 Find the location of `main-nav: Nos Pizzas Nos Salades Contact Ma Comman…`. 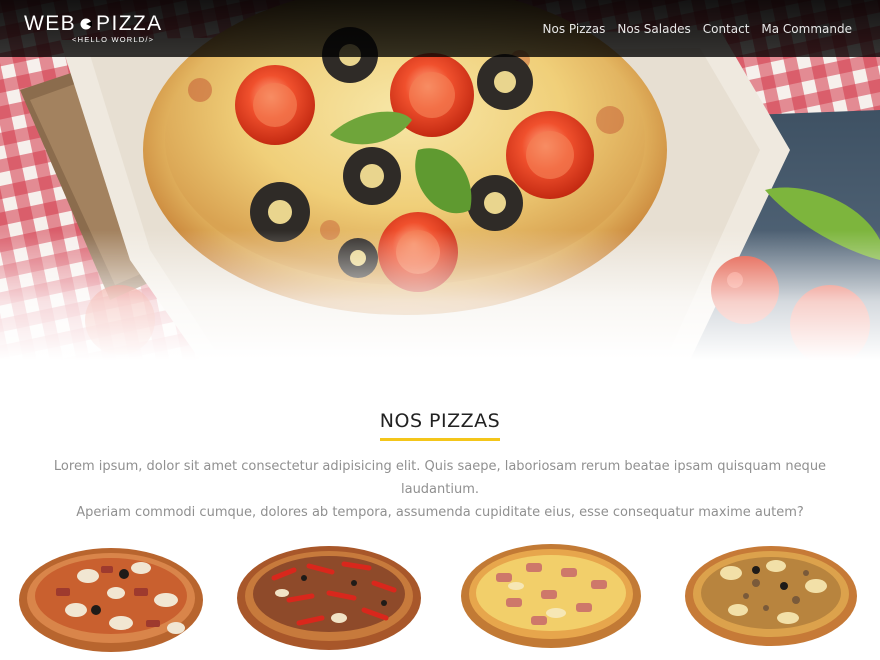

main-nav: Nos Pizzas Nos Salades Contact Ma Comman… is located at coordinates (697, 29).